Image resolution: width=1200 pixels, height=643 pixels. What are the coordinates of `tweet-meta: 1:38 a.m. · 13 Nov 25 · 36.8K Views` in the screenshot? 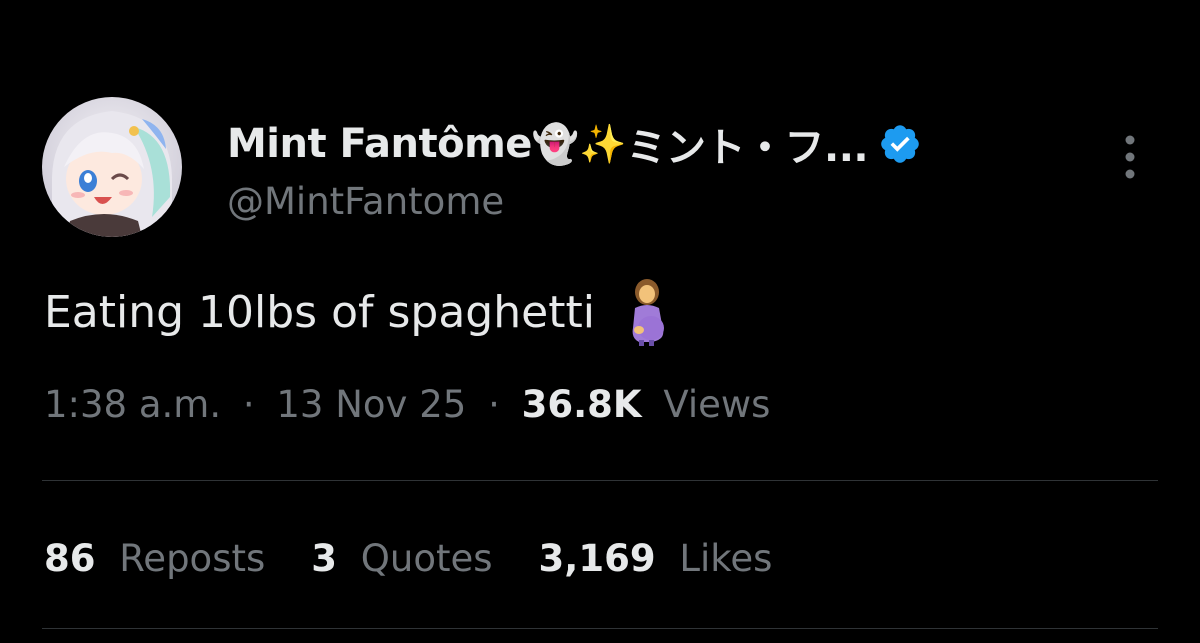 It's located at (407, 404).